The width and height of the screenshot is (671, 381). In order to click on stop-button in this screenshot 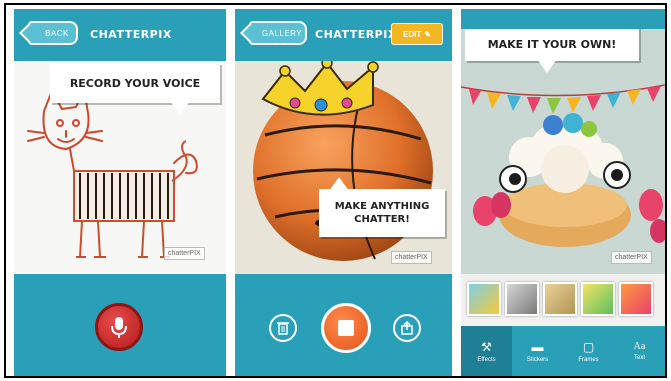, I will do `click(346, 328)`.